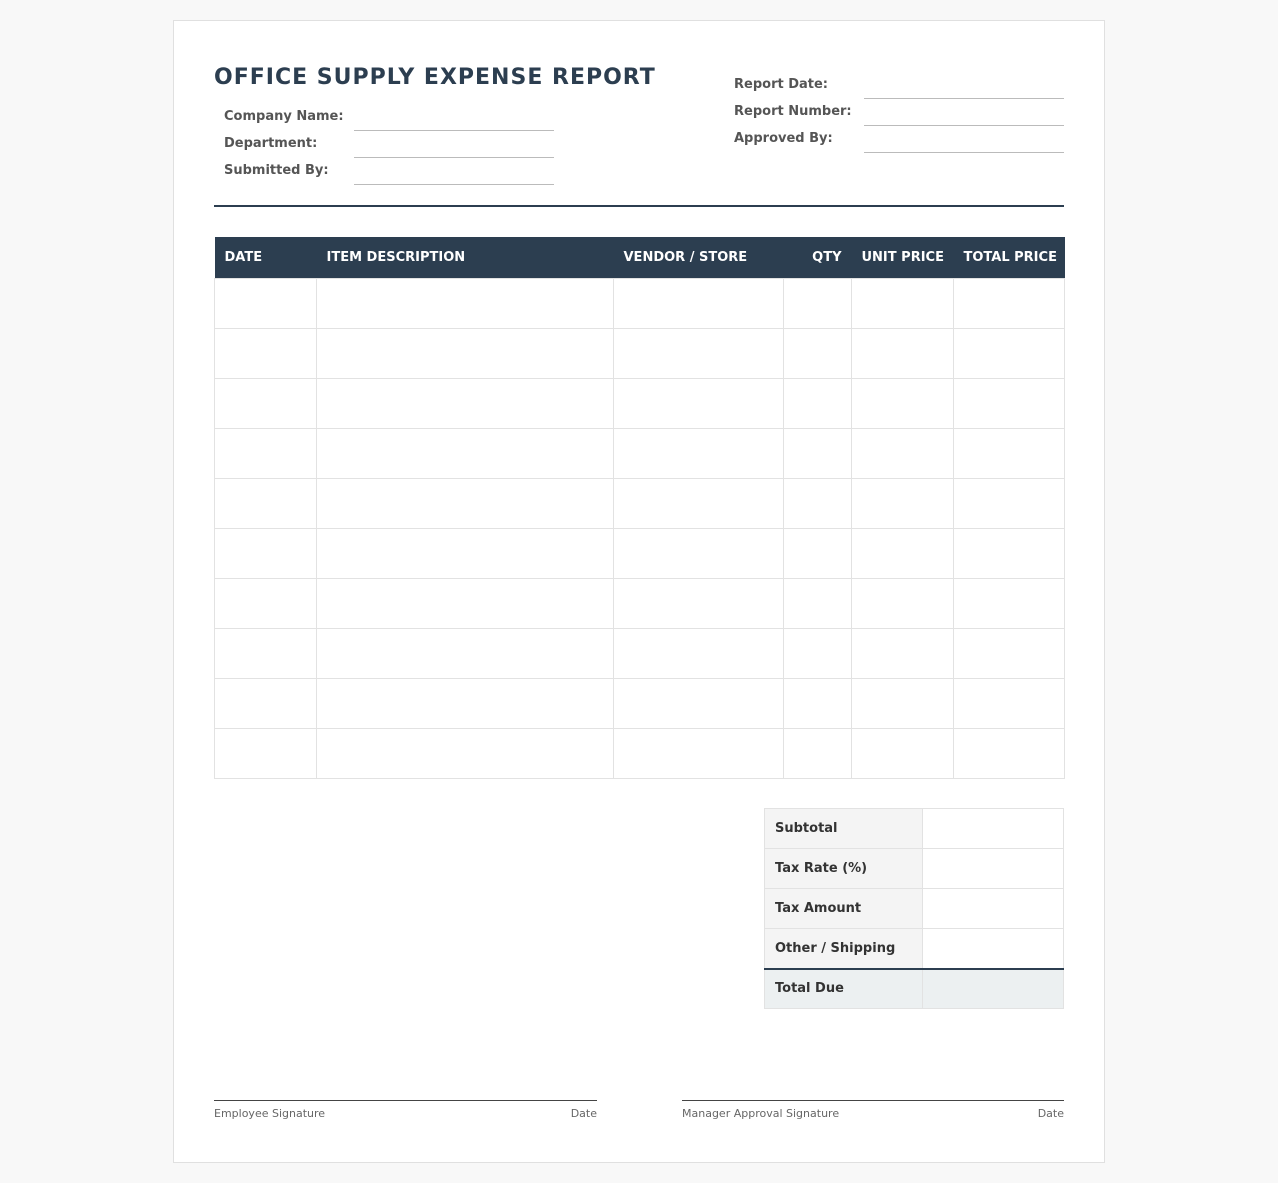 This screenshot has height=1183, width=1278. Describe the element at coordinates (405, 1111) in the screenshot. I see `employee-signature-line: Employee Signature Date` at that location.